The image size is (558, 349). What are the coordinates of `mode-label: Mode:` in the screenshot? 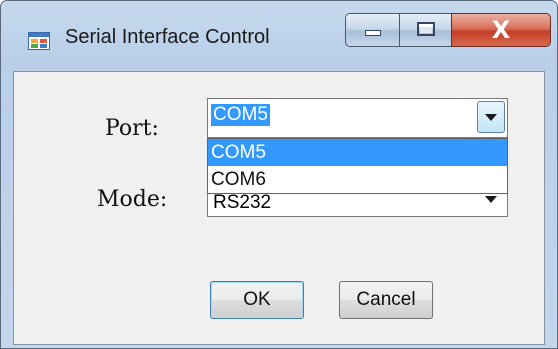 It's located at (132, 199).